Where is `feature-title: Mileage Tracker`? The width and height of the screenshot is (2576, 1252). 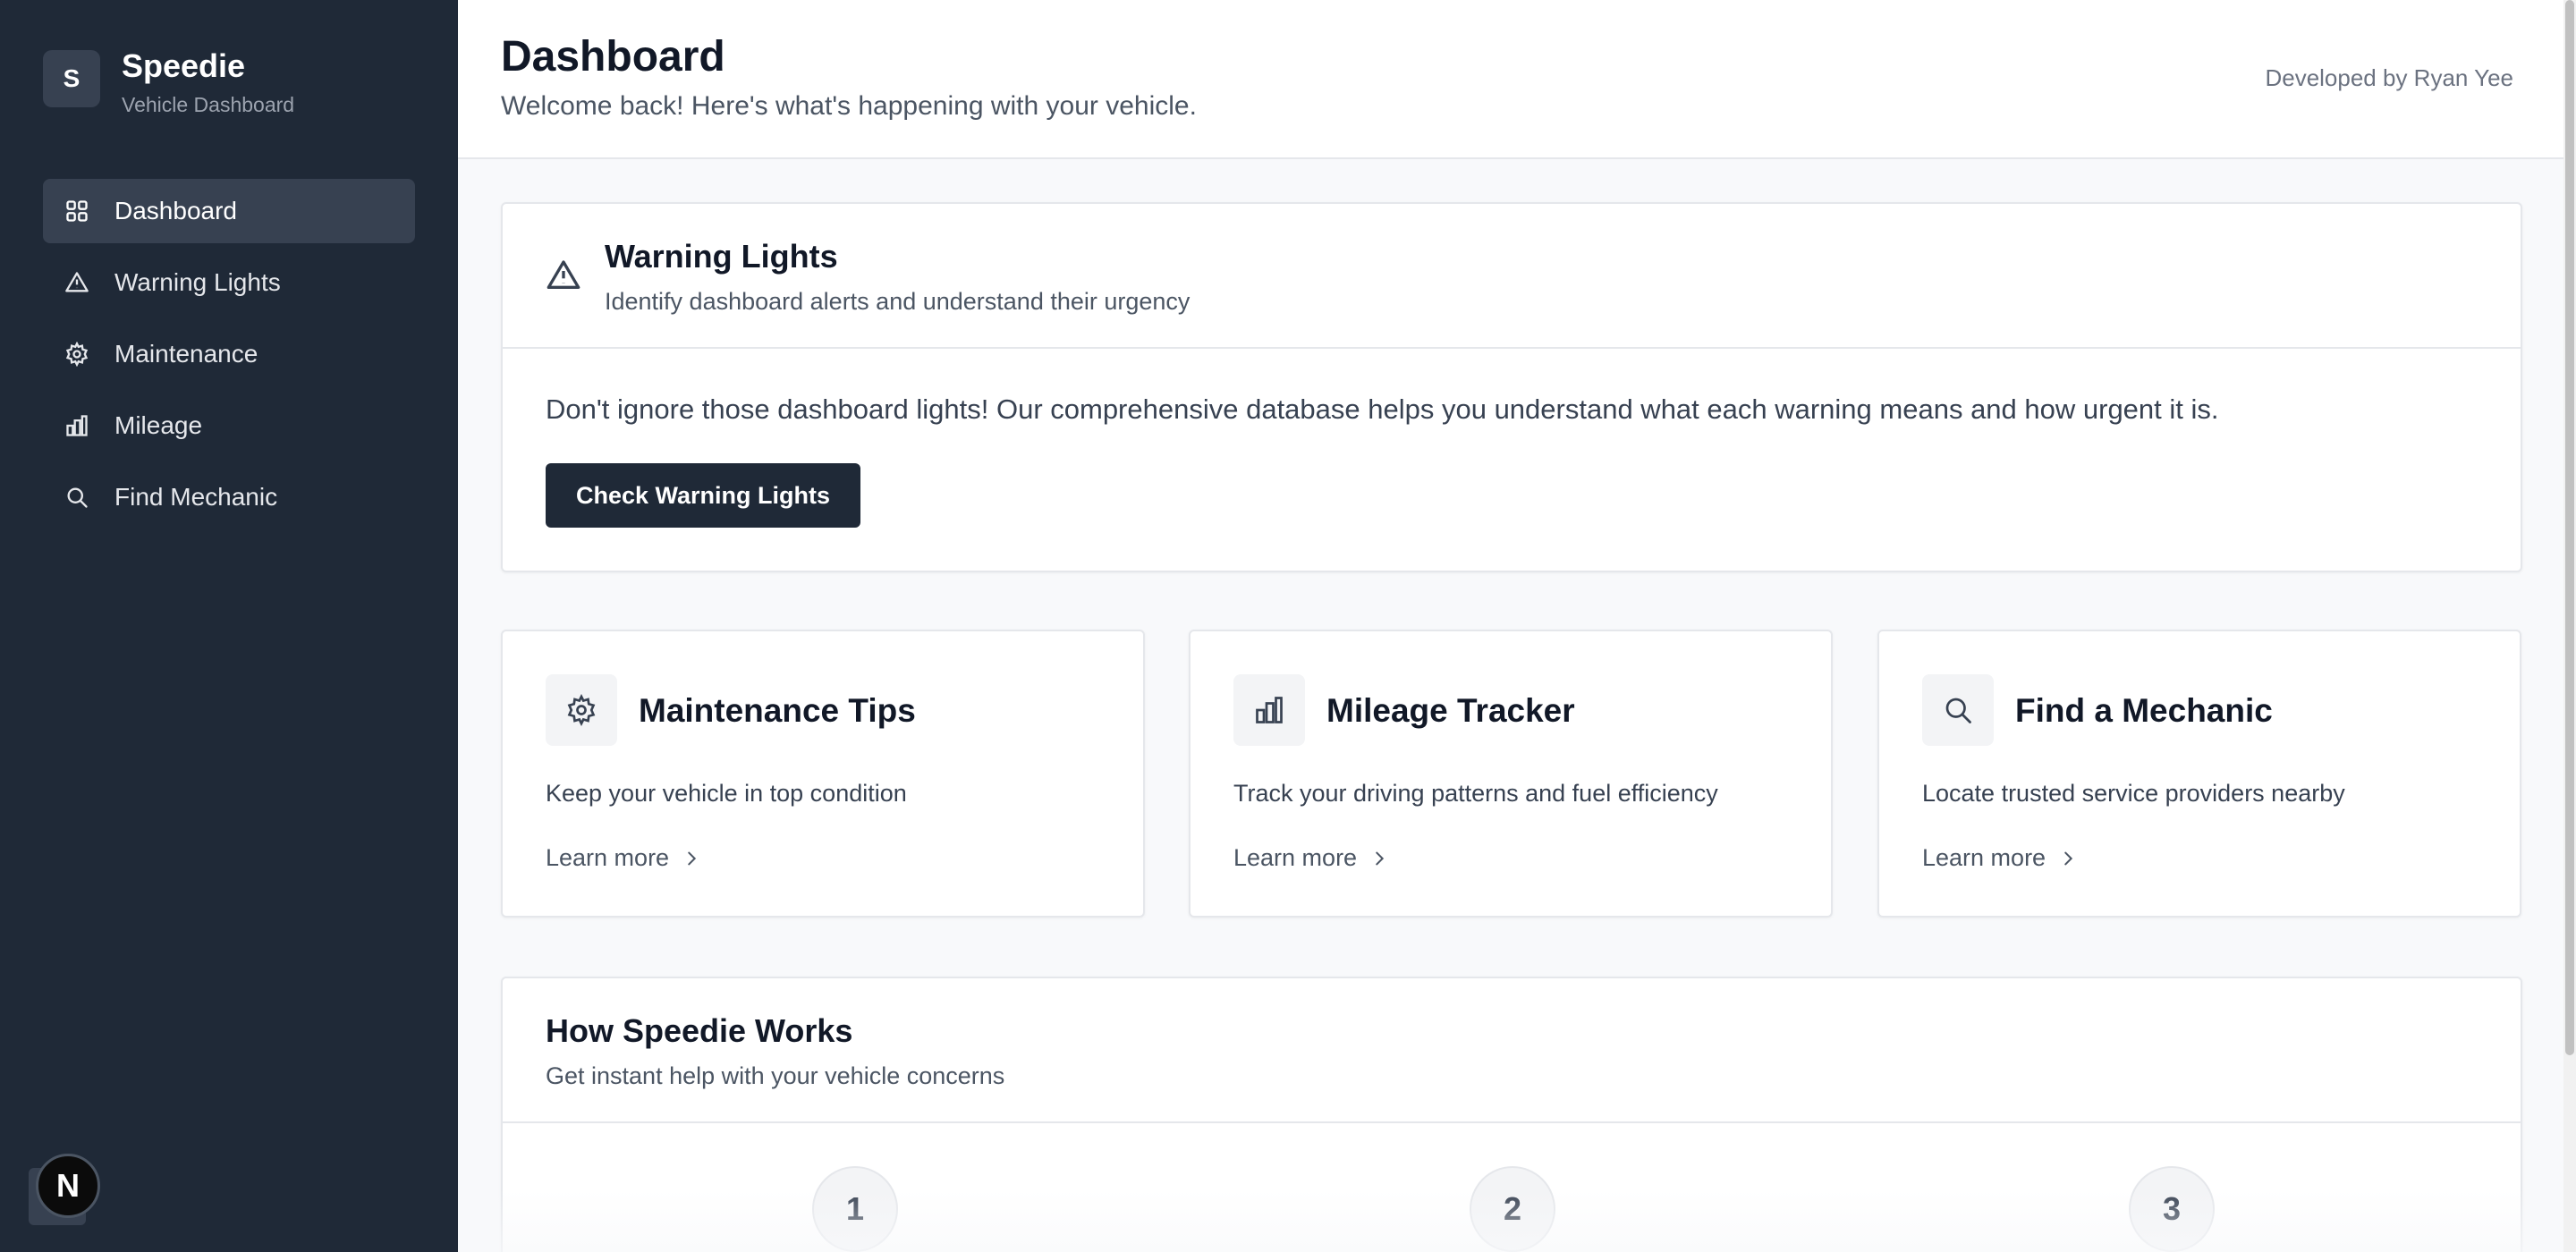 feature-title: Mileage Tracker is located at coordinates (1450, 710).